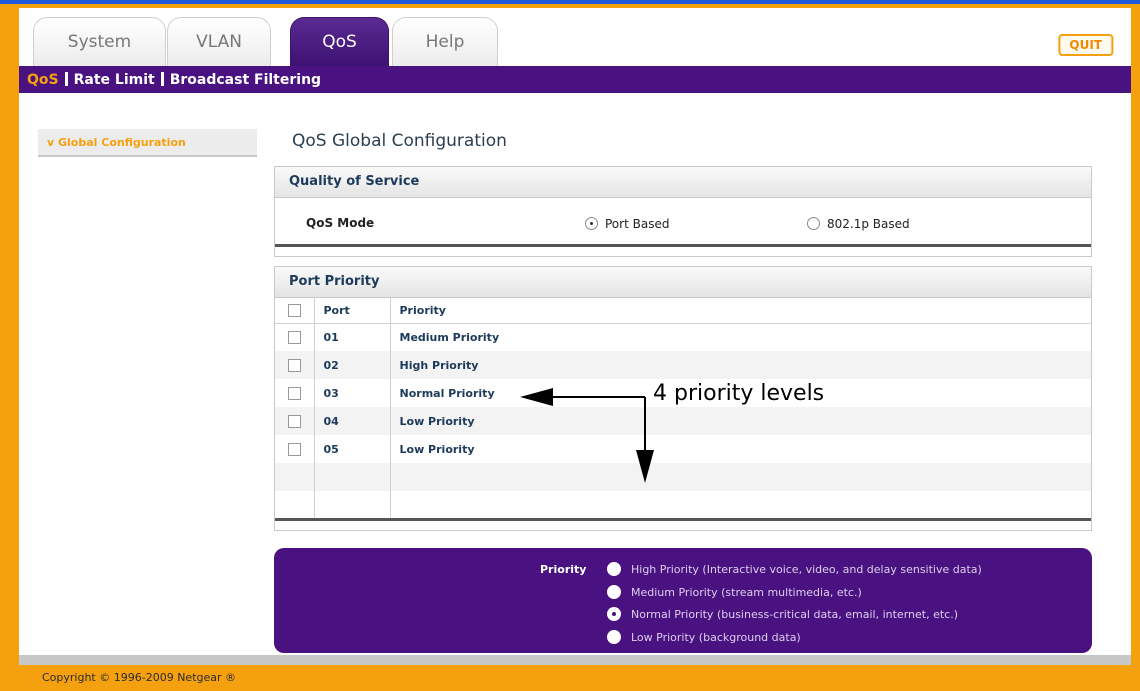  I want to click on qos-mode-label: QoS Mode, so click(340, 223).